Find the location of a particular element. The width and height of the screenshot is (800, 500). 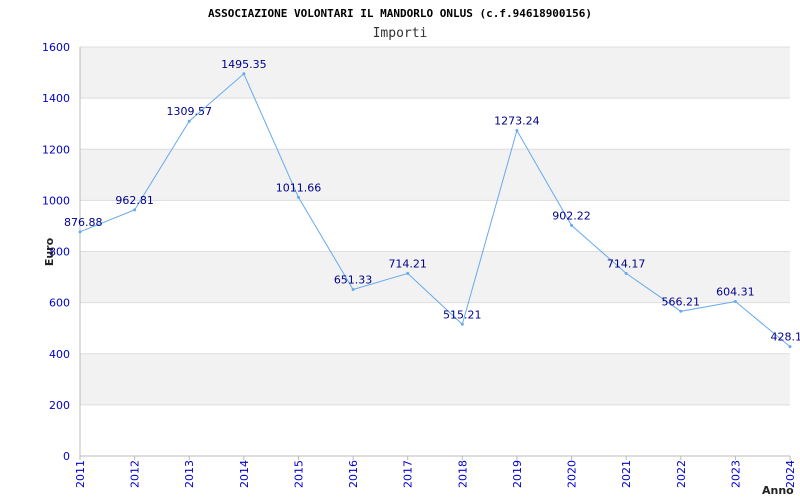

x-tick-label: 2019 is located at coordinates (517, 474).